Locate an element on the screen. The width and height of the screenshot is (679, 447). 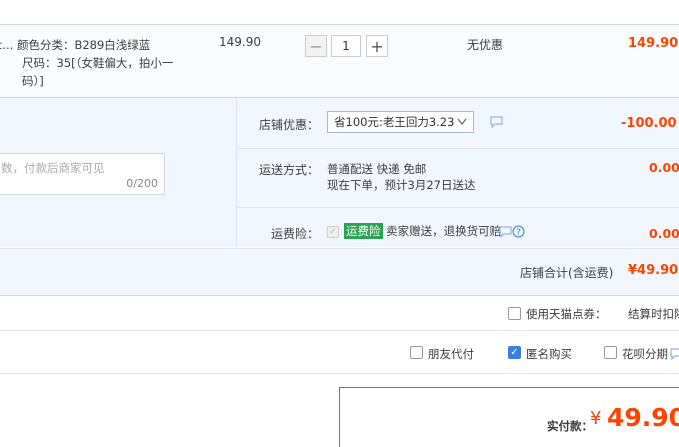
huabei-label: 花呗分期 is located at coordinates (645, 354).